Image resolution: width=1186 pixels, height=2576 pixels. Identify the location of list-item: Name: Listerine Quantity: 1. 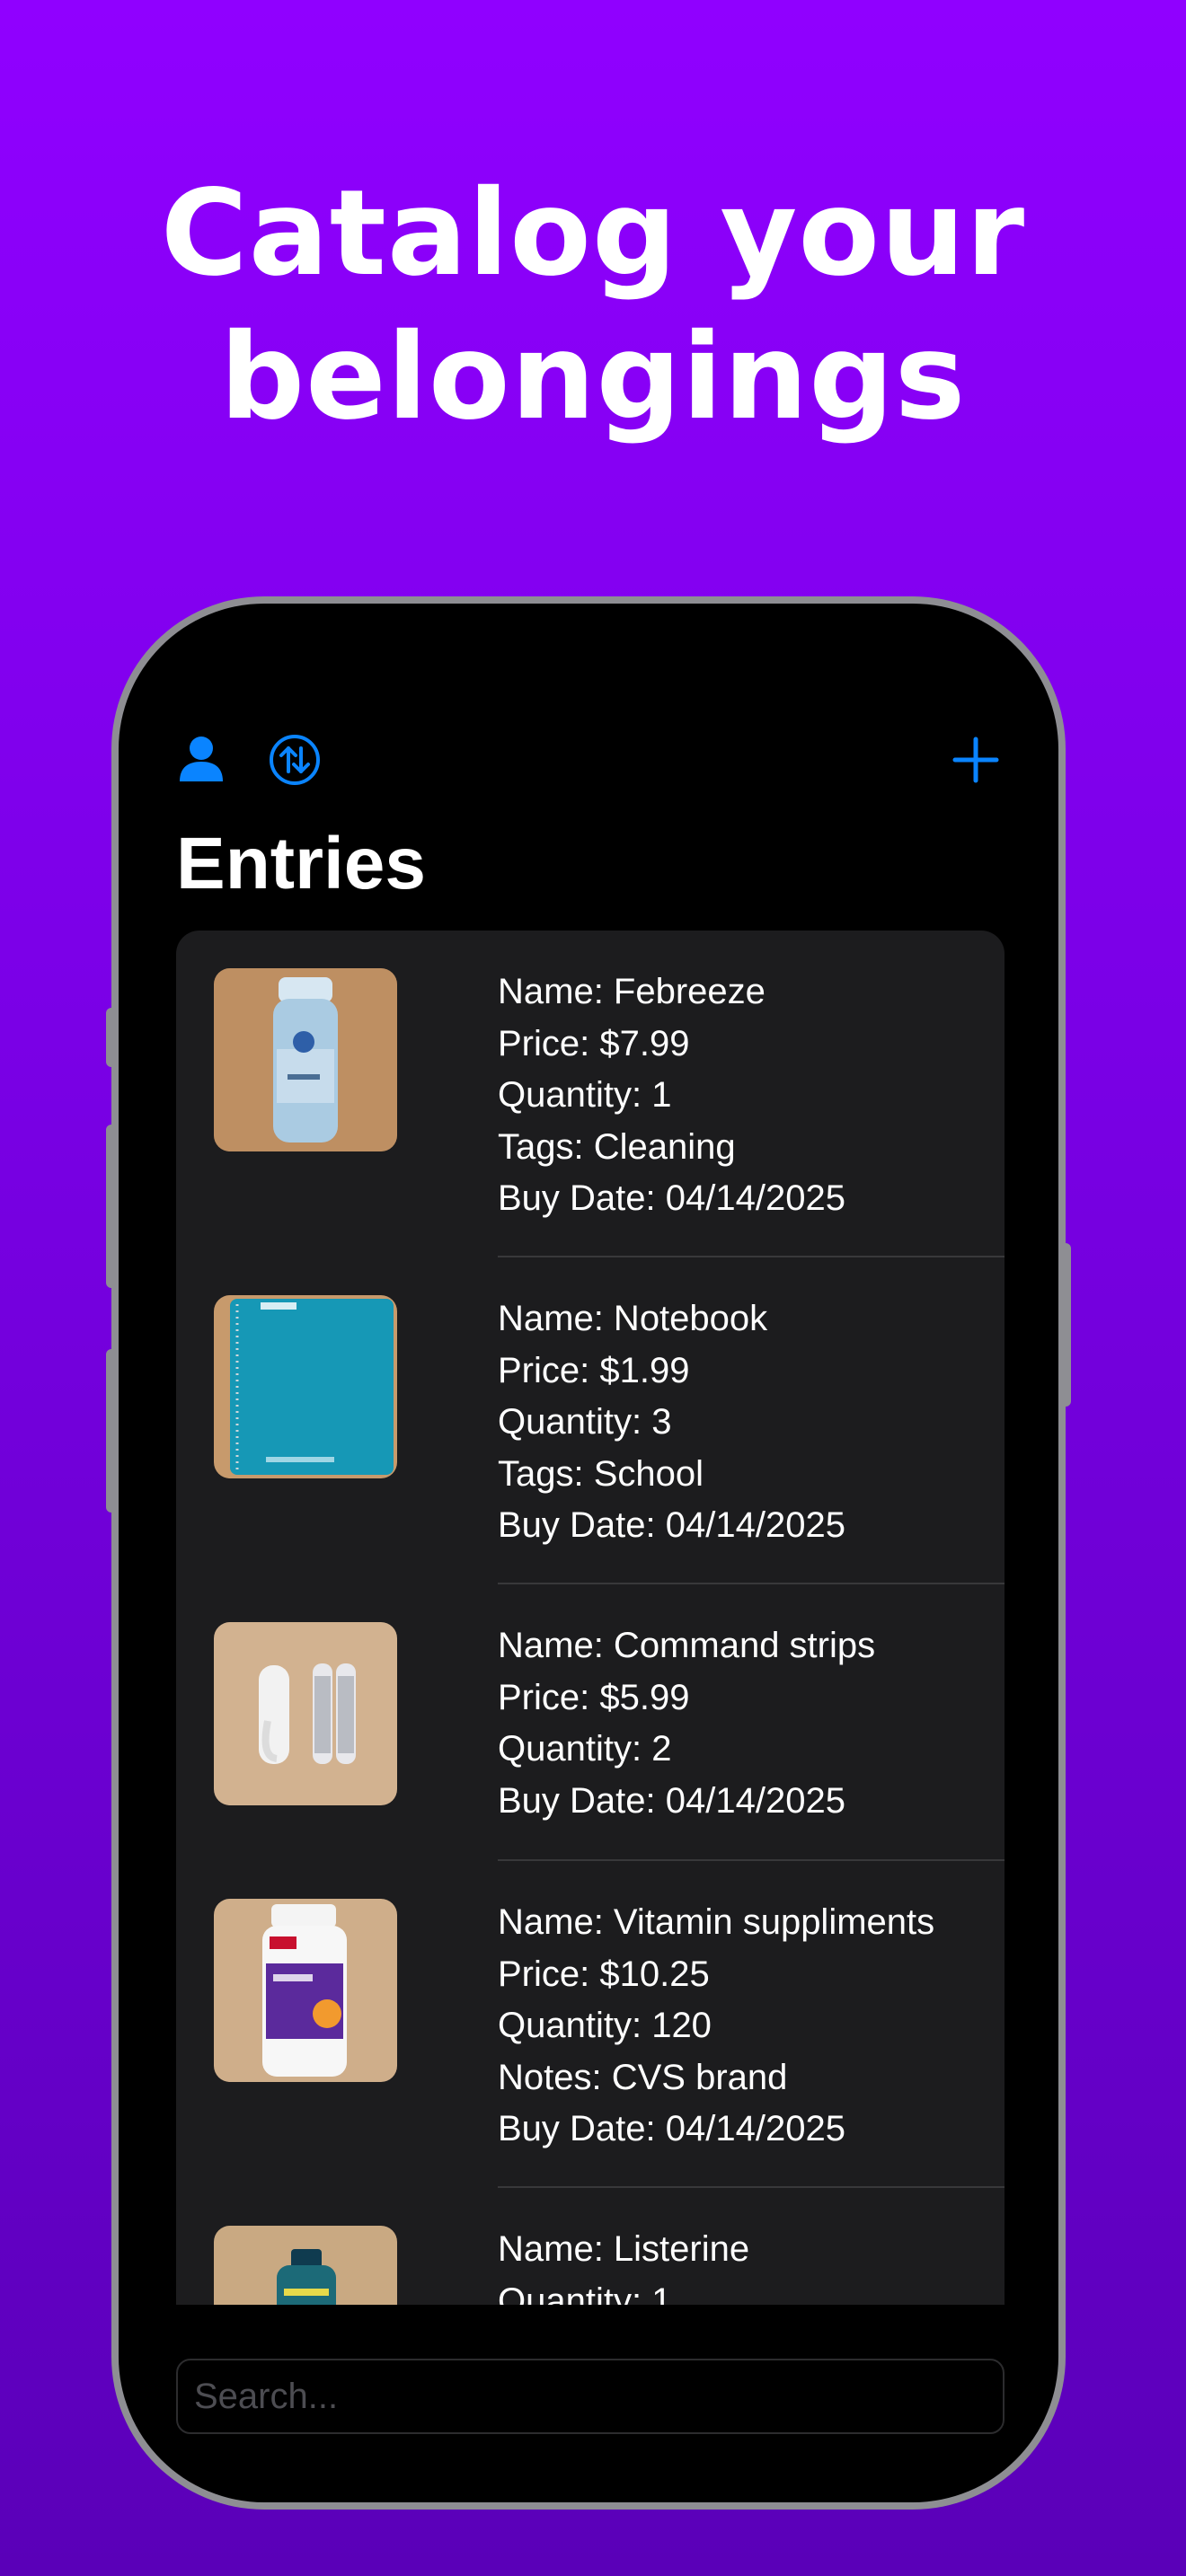
(590, 2246).